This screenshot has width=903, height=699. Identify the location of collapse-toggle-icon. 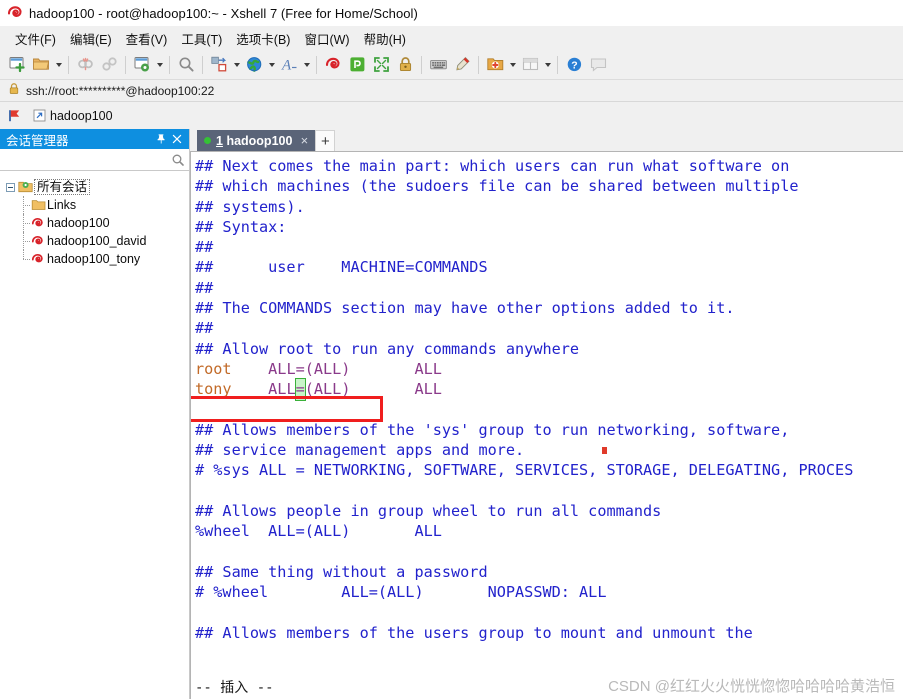
(10, 187).